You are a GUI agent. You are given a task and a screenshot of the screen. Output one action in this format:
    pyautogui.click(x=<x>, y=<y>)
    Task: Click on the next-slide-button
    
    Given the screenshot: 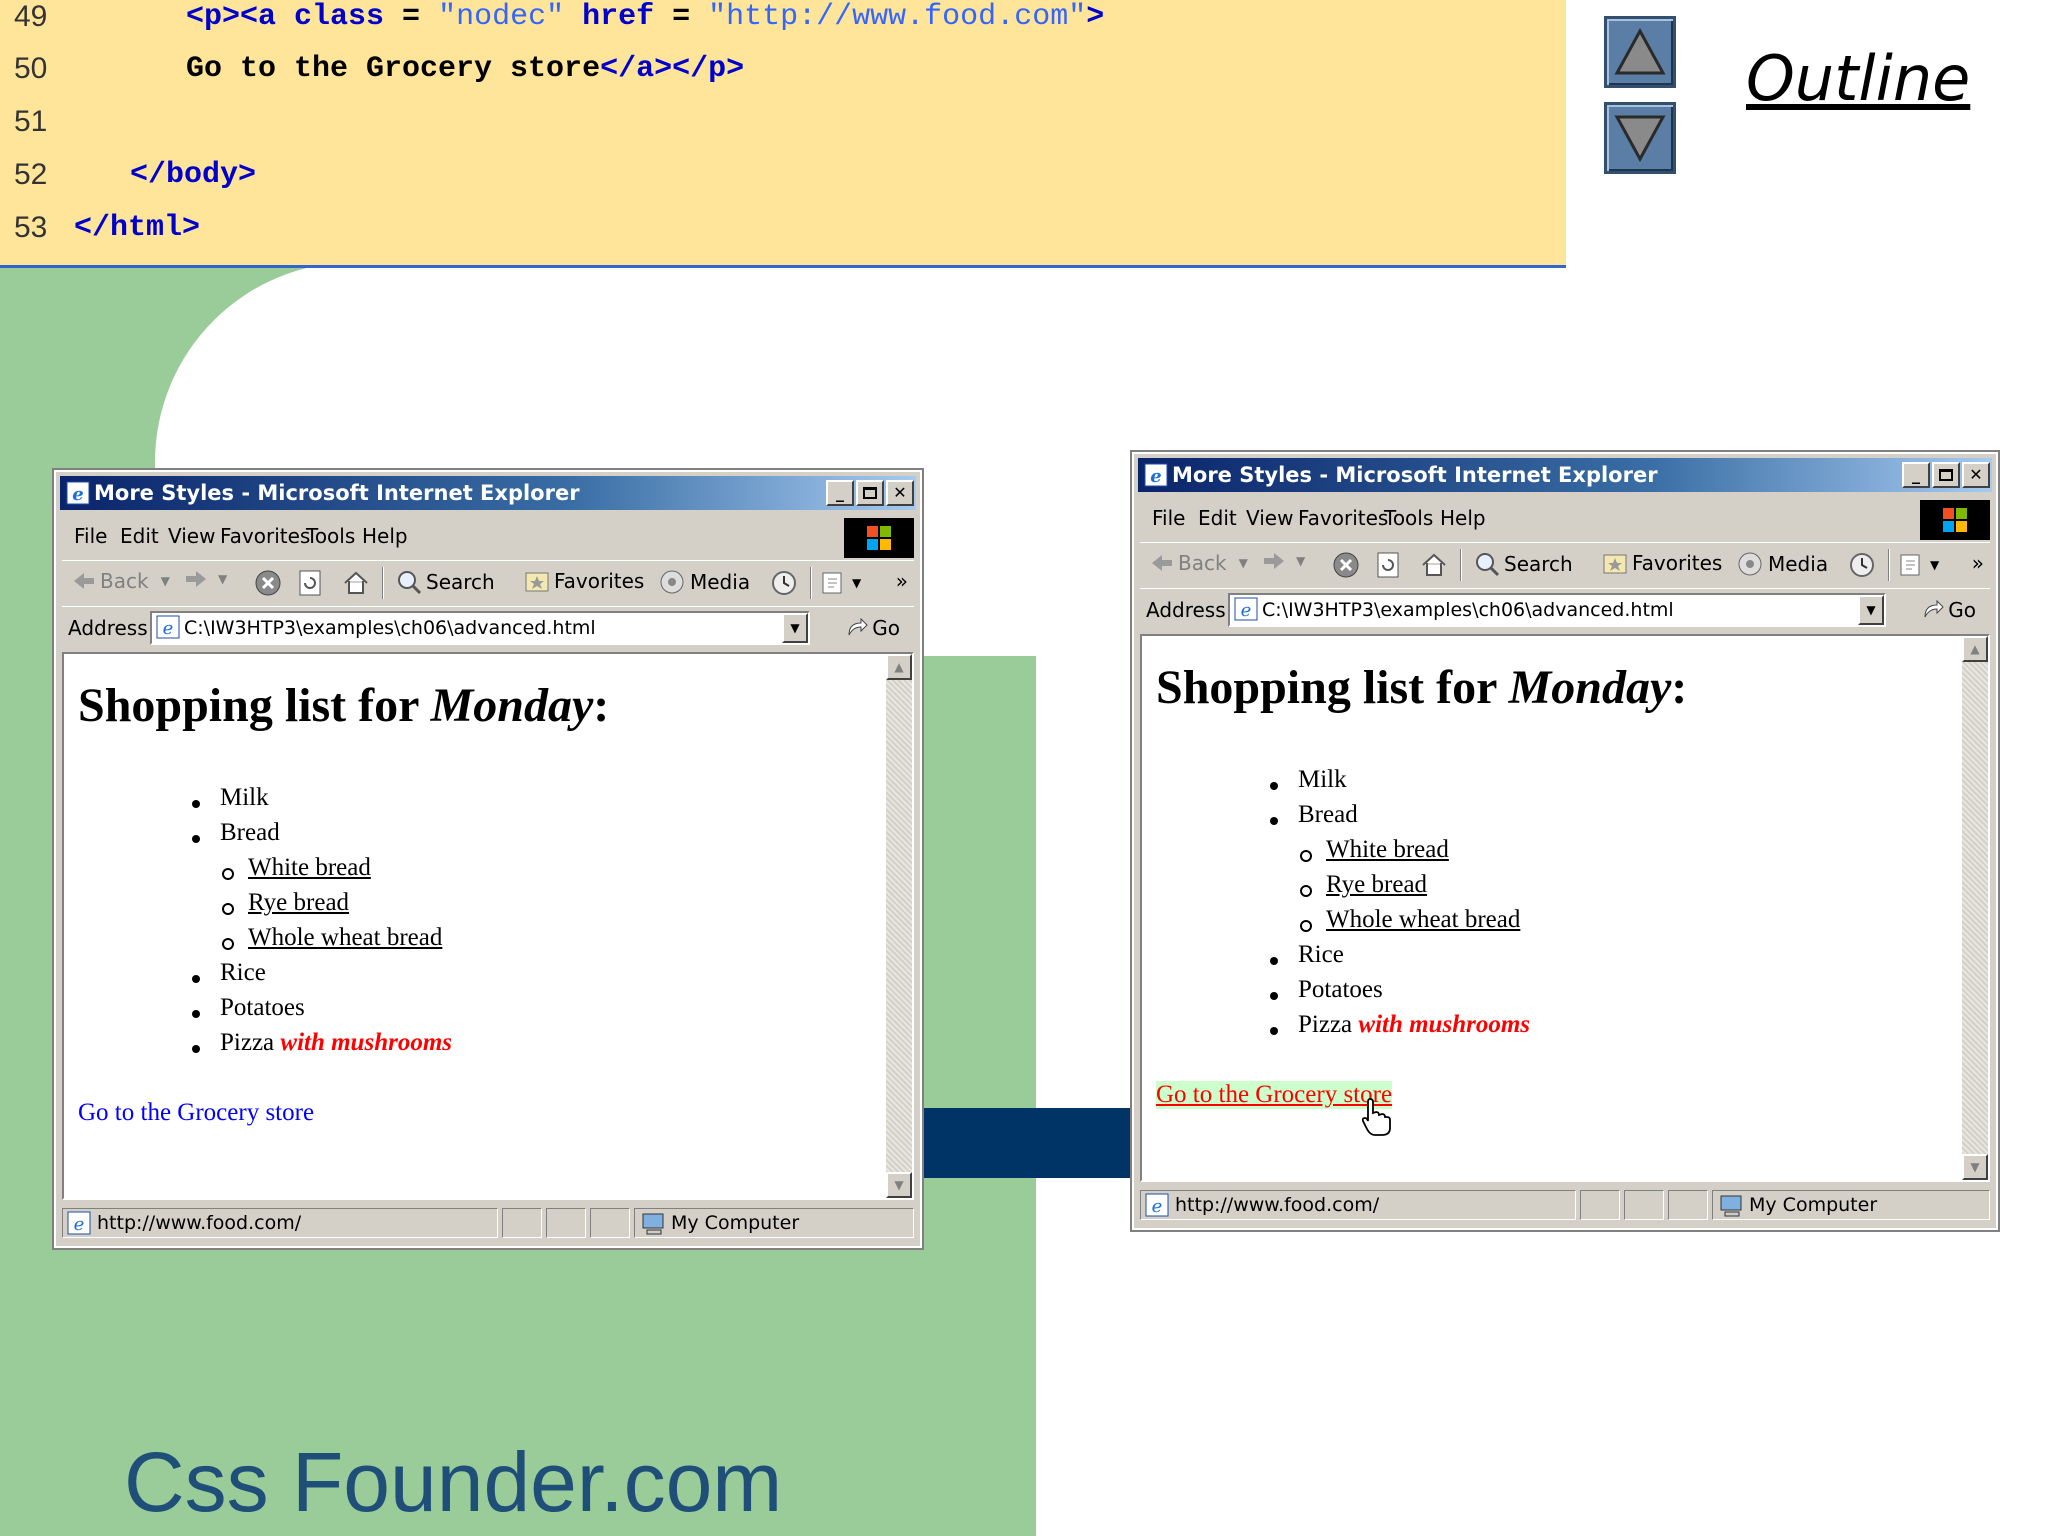 What is the action you would take?
    pyautogui.click(x=1640, y=138)
    